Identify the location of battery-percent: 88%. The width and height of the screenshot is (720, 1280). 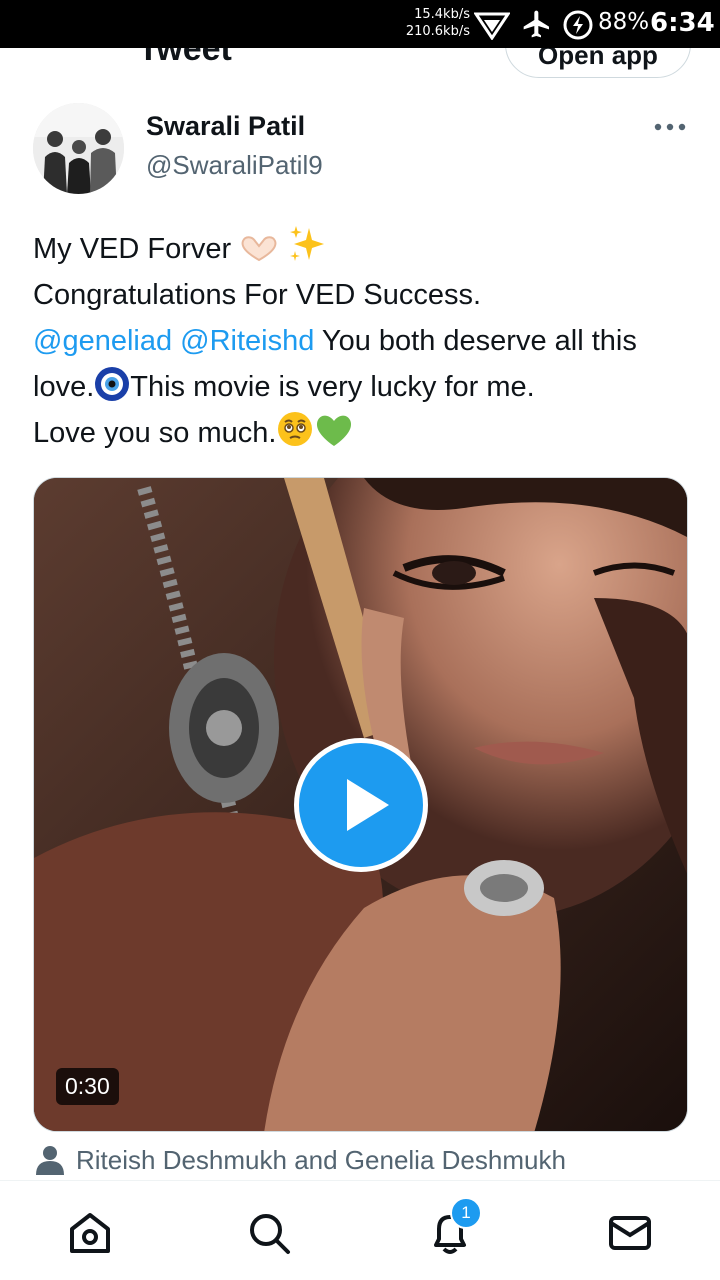
(624, 22).